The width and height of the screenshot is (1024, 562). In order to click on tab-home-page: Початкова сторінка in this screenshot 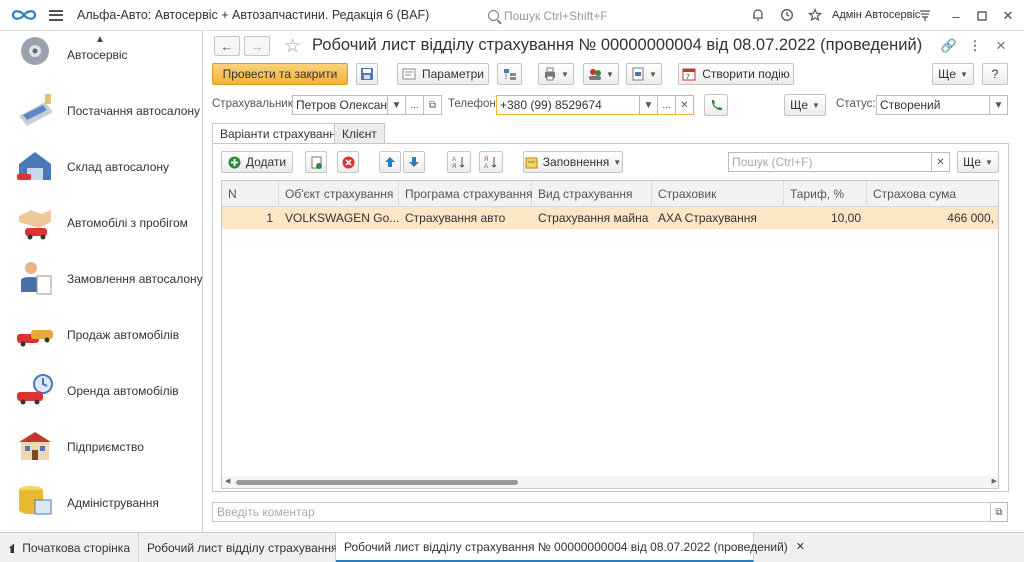, I will do `click(69, 547)`.